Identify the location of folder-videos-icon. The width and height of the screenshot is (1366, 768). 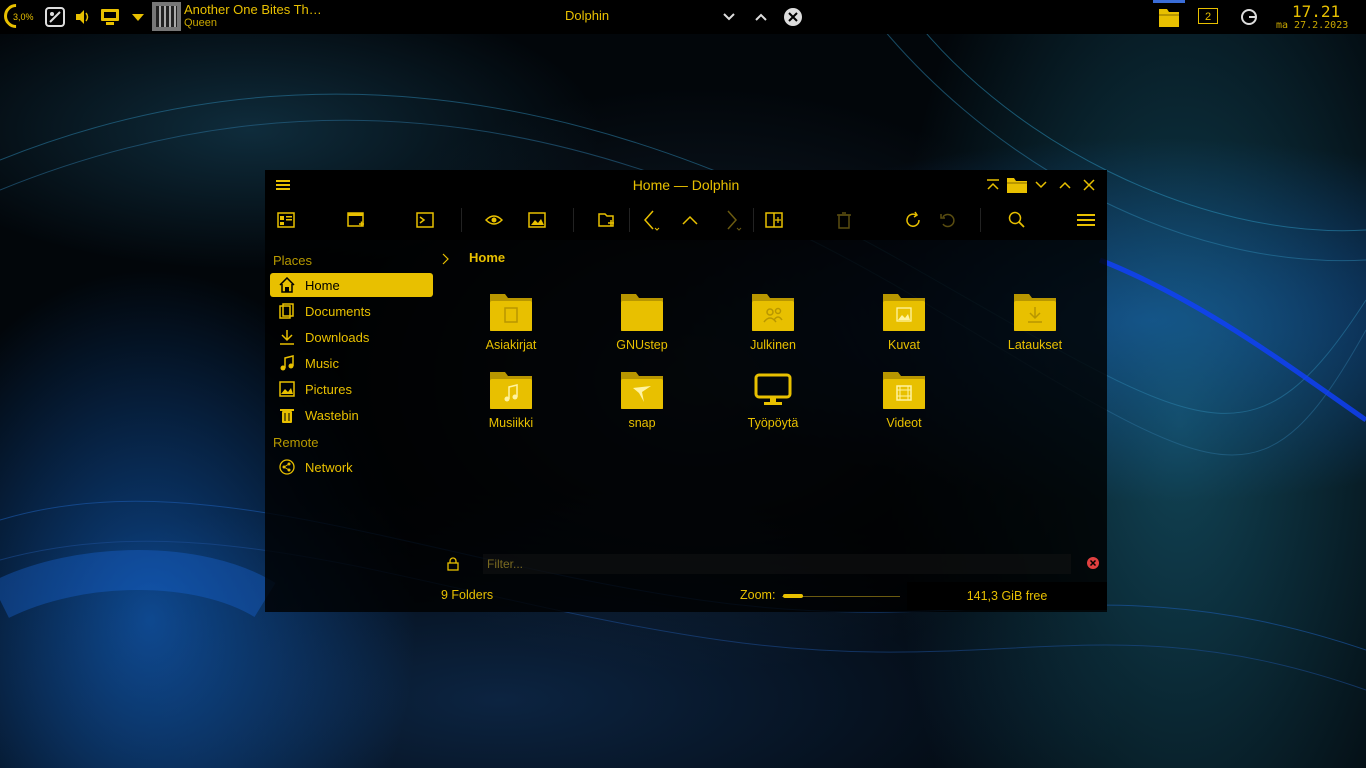
(904, 389).